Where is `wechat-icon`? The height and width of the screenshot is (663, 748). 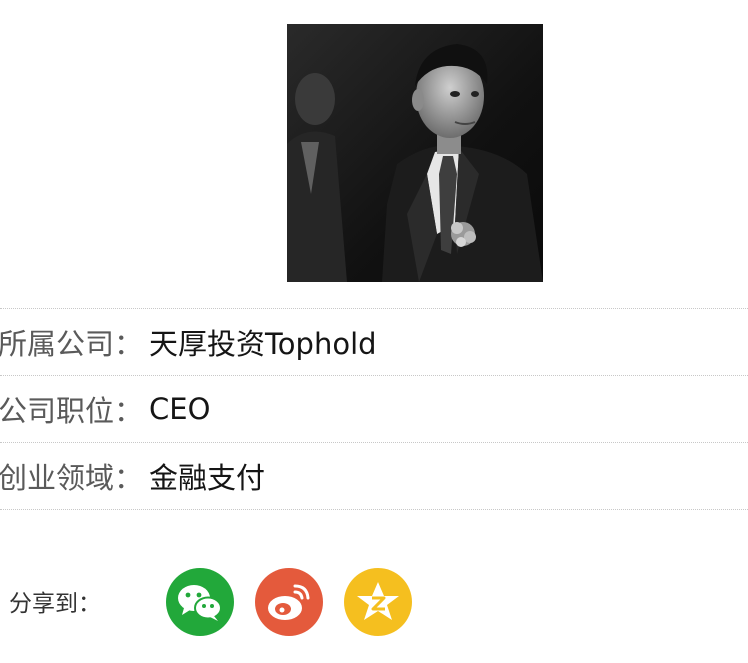
wechat-icon is located at coordinates (200, 603).